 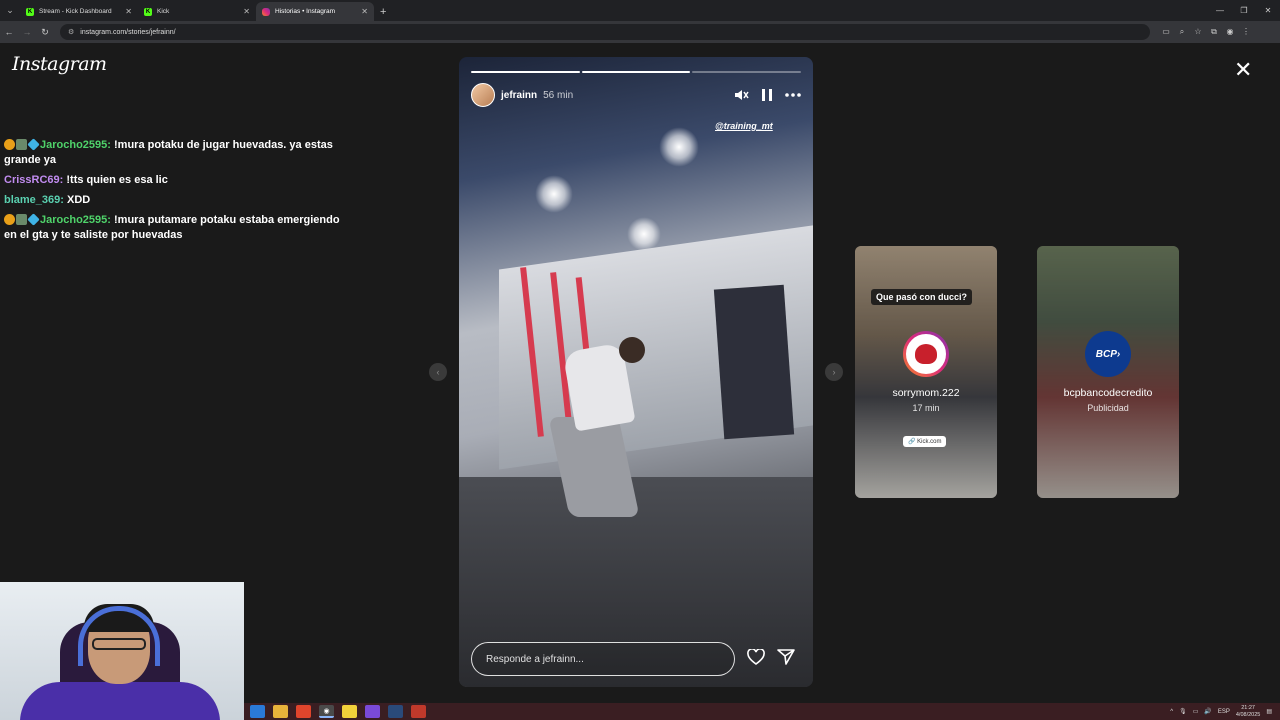 What do you see at coordinates (349, 711) in the screenshot?
I see `sticky-notes-icon` at bounding box center [349, 711].